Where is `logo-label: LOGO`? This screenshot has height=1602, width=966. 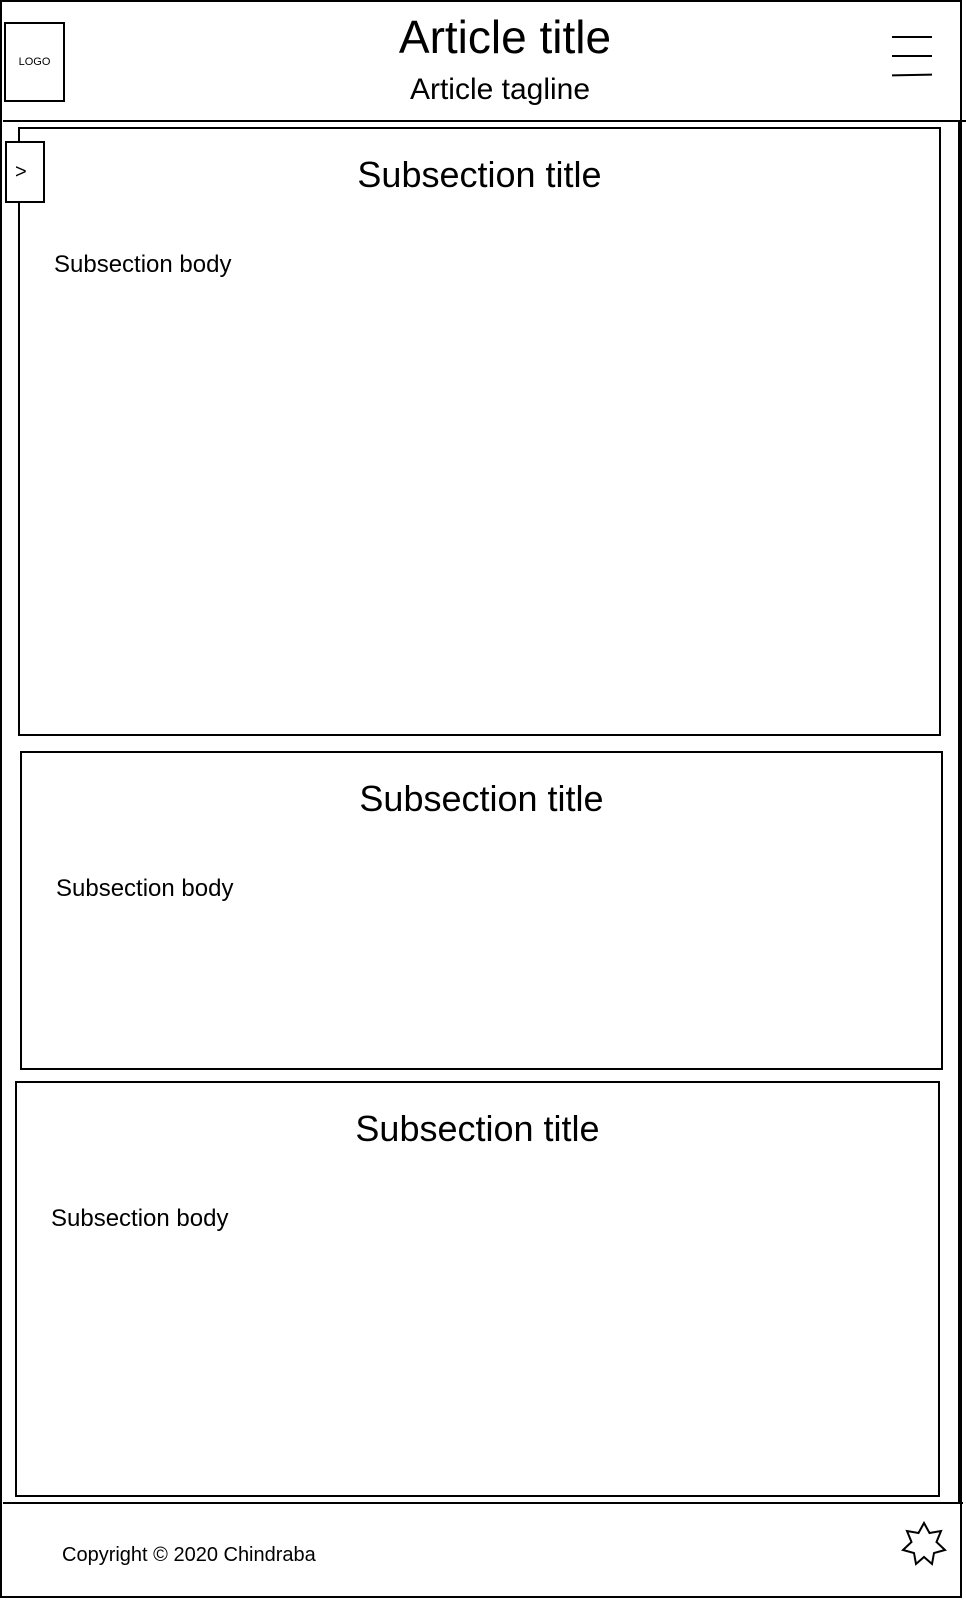
logo-label: LOGO is located at coordinates (34, 62).